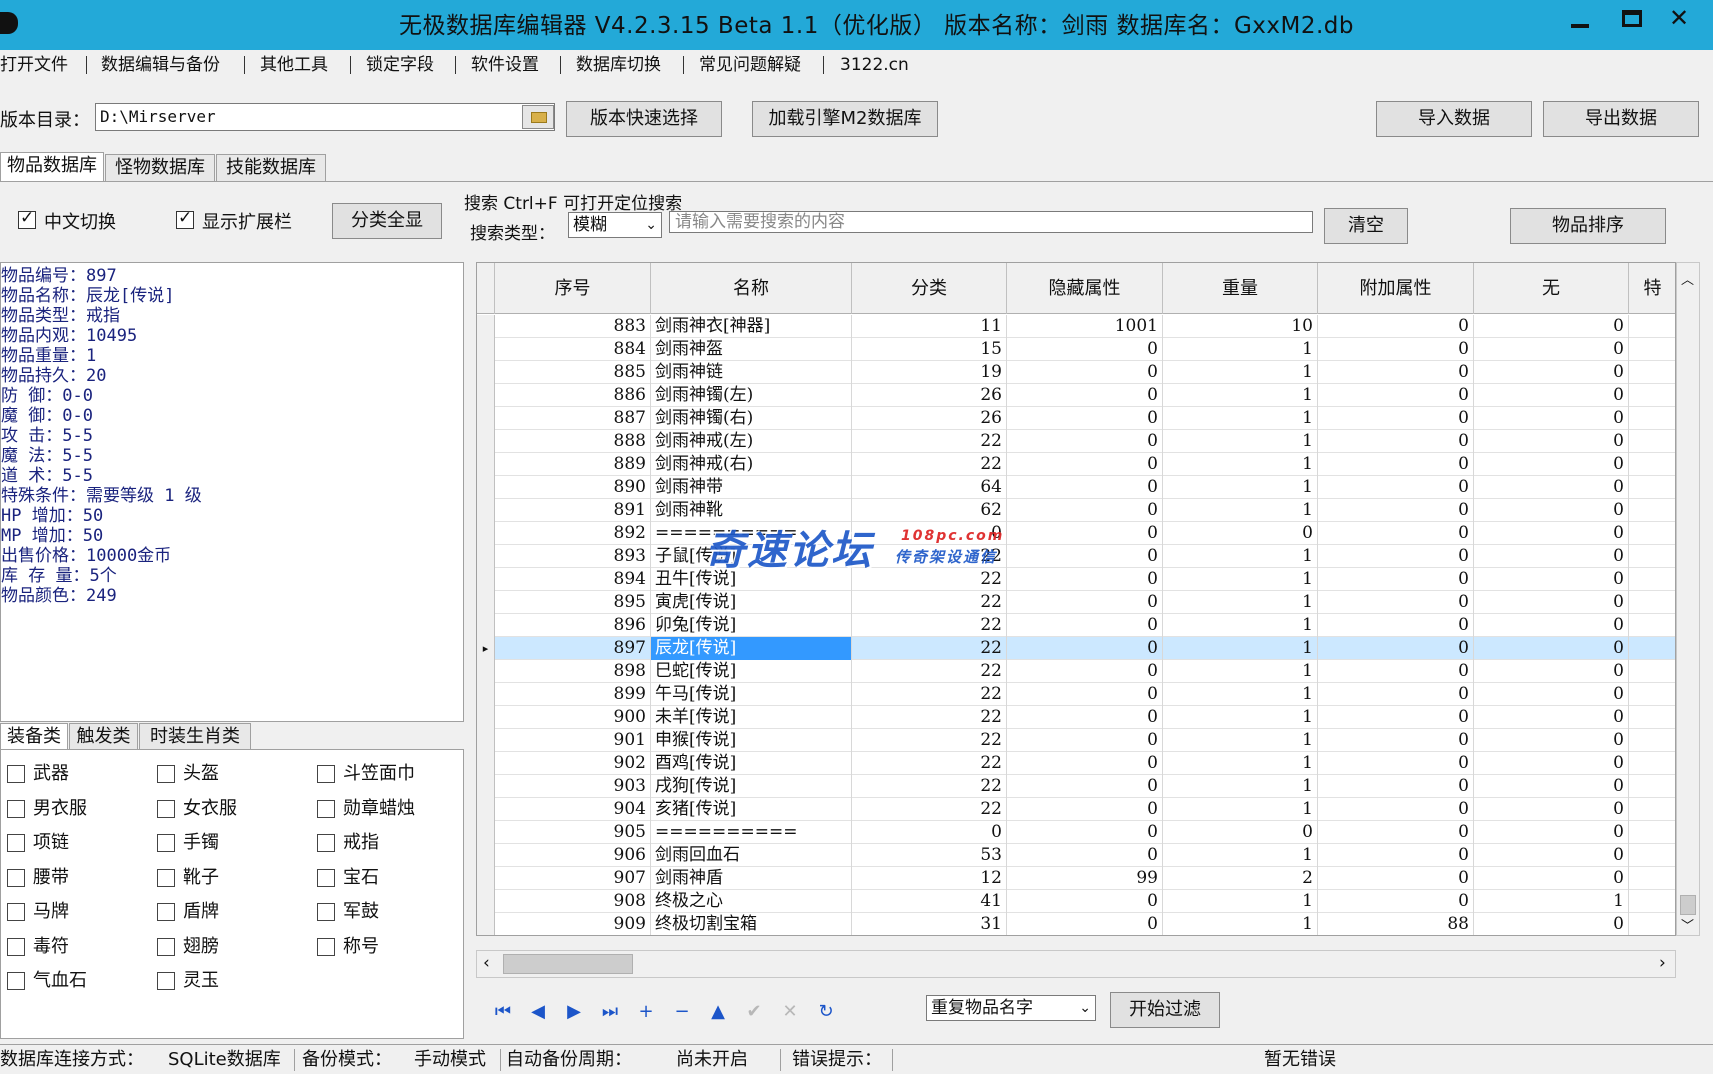 The image size is (1713, 1074). Describe the element at coordinates (1085, 878) in the screenshot. I see `table-cell: 99` at that location.